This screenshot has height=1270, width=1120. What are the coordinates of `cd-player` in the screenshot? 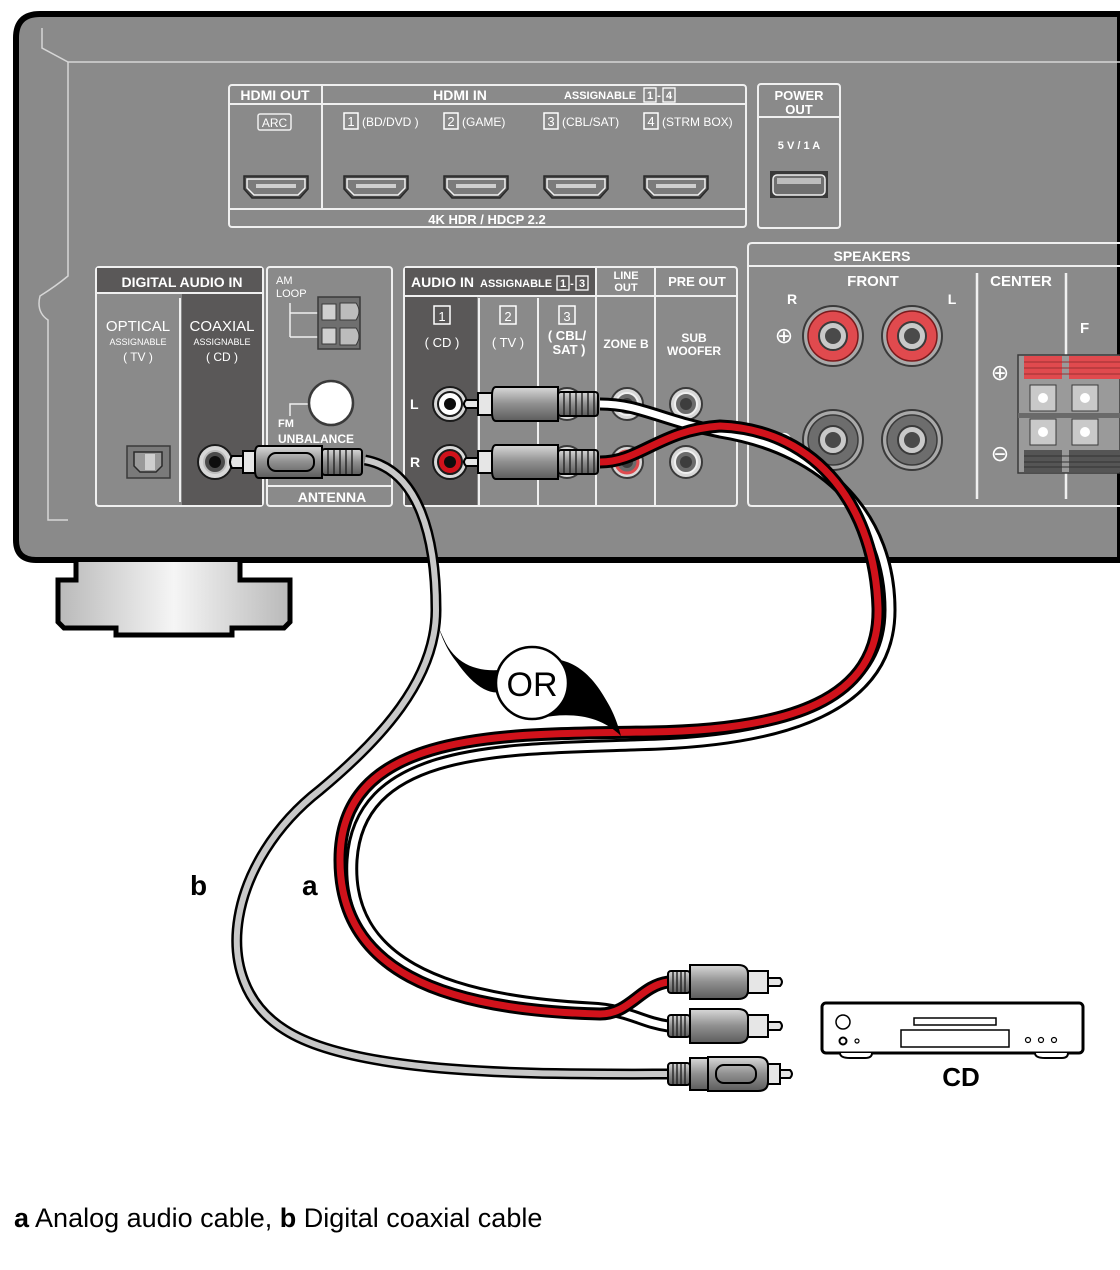 It's located at (952, 1030).